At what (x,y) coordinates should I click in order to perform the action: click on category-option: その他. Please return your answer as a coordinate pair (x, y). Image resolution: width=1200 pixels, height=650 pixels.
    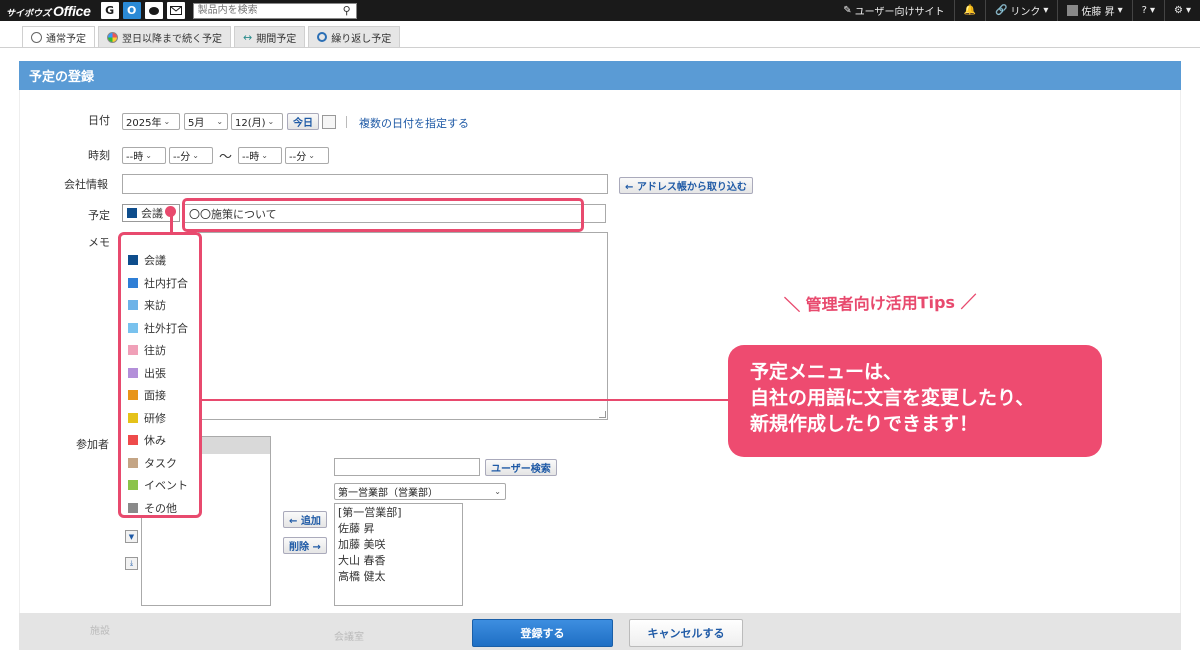
    Looking at the image, I should click on (160, 508).